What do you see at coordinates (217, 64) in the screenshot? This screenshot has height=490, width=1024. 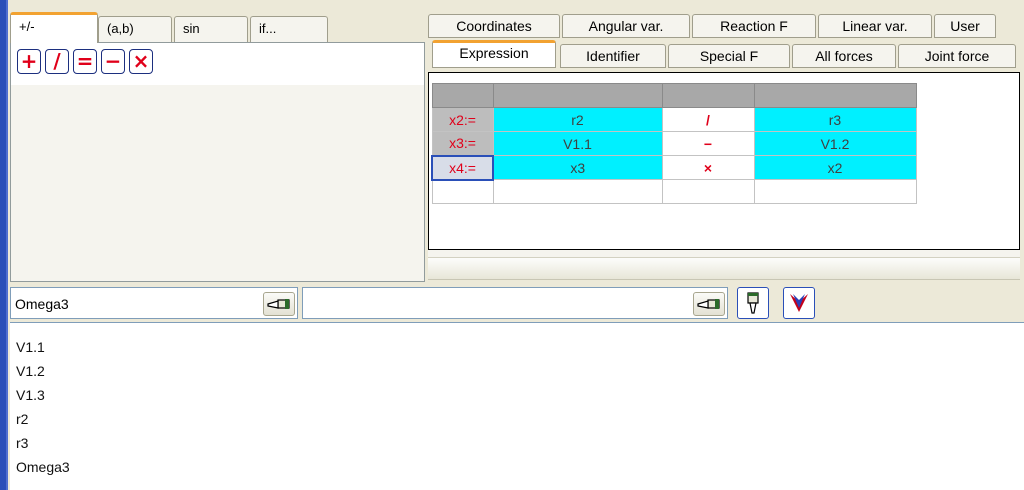 I see `operator-button-strip: + / = − ×` at bounding box center [217, 64].